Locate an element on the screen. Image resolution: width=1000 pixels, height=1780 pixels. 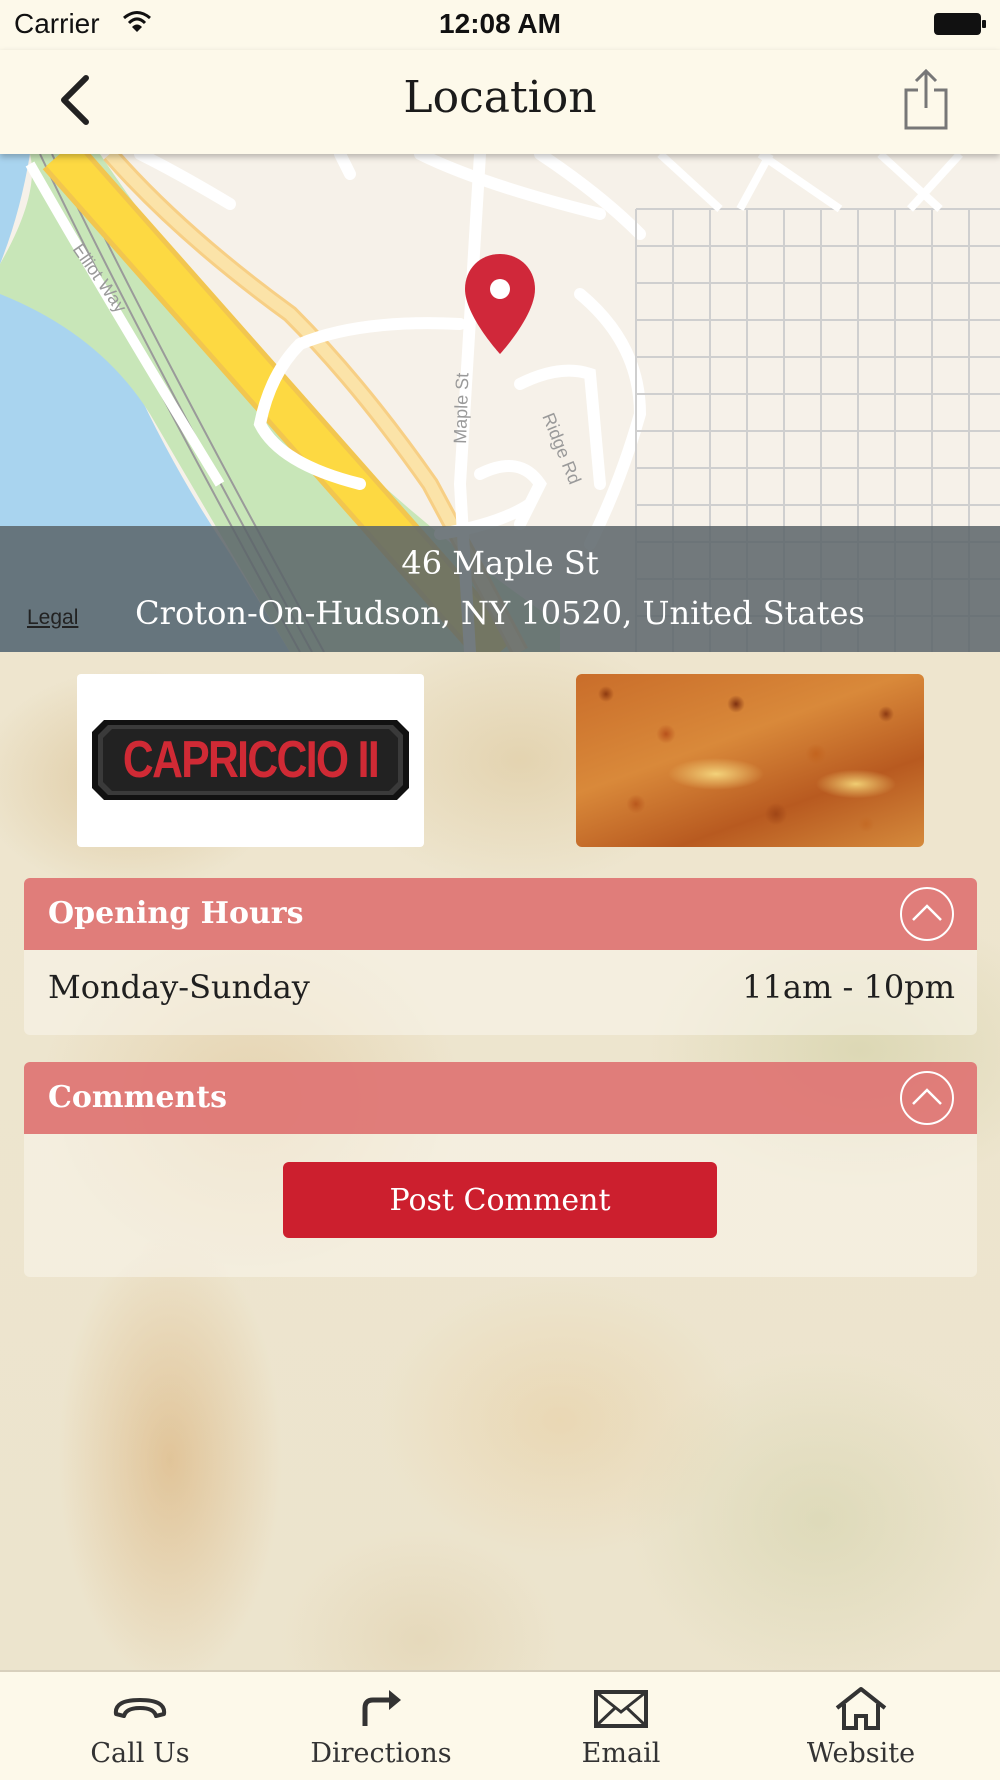
tab-email: Email is located at coordinates (621, 1726).